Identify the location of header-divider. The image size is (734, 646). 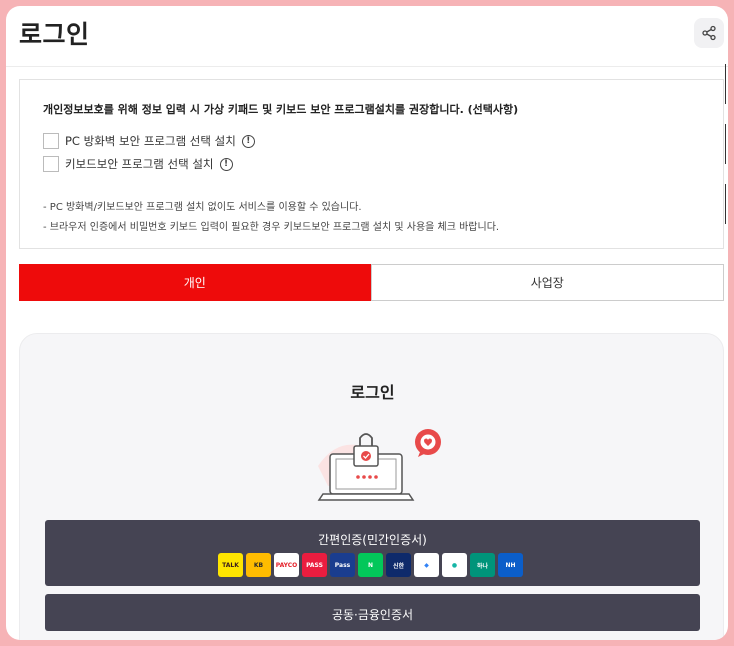
(367, 66).